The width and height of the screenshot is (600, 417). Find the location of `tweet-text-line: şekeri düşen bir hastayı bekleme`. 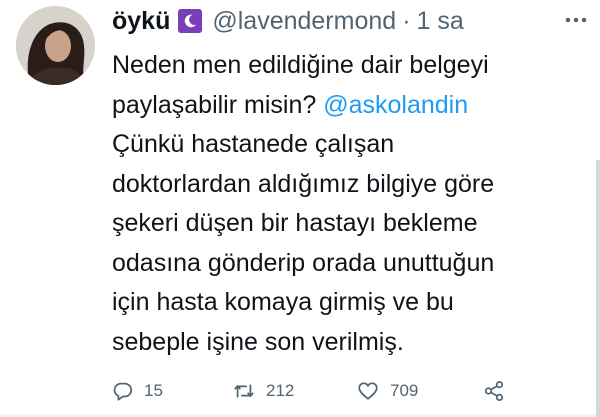

tweet-text-line: şekeri düşen bir hastayı bekleme is located at coordinates (295, 223).